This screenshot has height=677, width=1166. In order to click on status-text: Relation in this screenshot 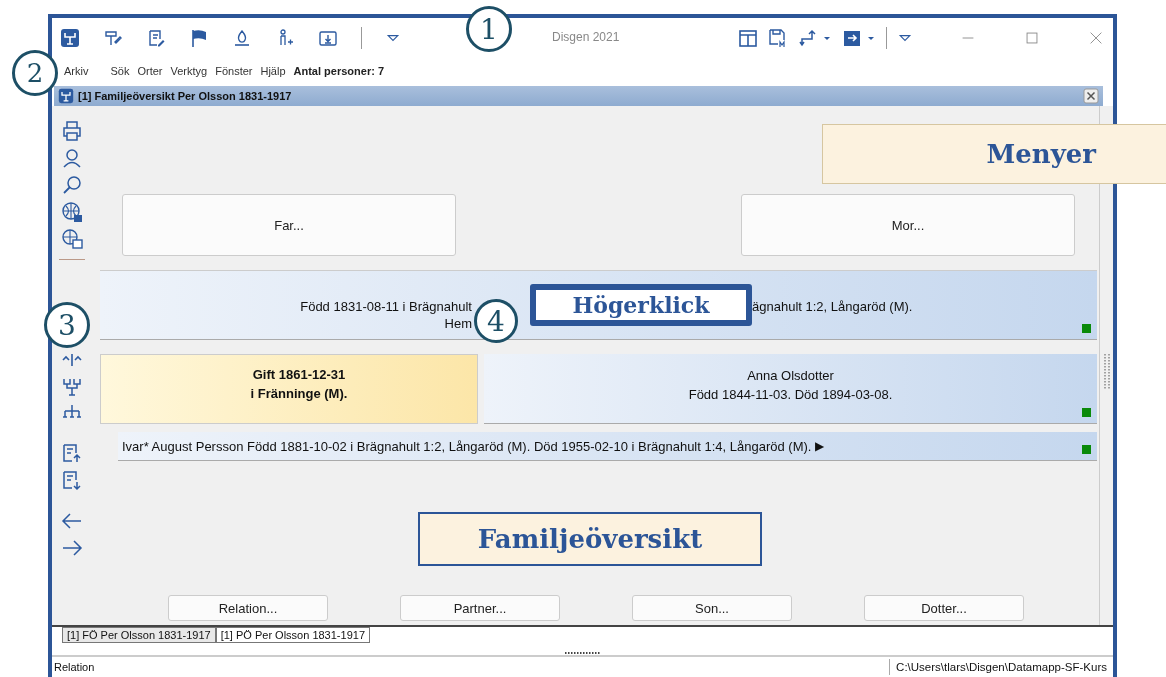, I will do `click(74, 667)`.